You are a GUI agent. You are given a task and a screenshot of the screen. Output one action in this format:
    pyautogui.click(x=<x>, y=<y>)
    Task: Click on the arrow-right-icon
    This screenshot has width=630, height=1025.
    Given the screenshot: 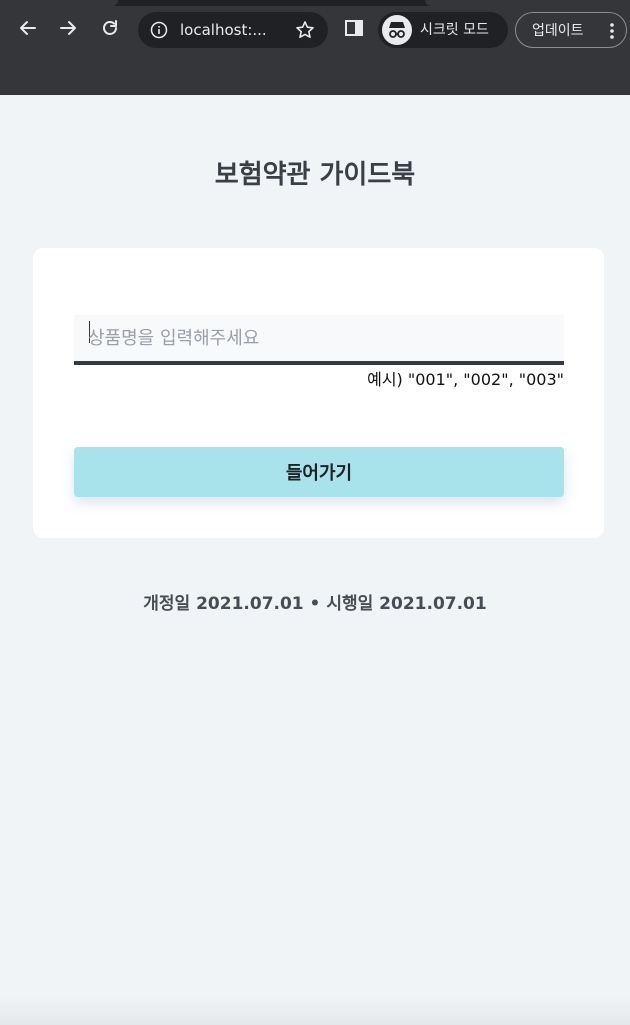 What is the action you would take?
    pyautogui.click(x=68, y=28)
    